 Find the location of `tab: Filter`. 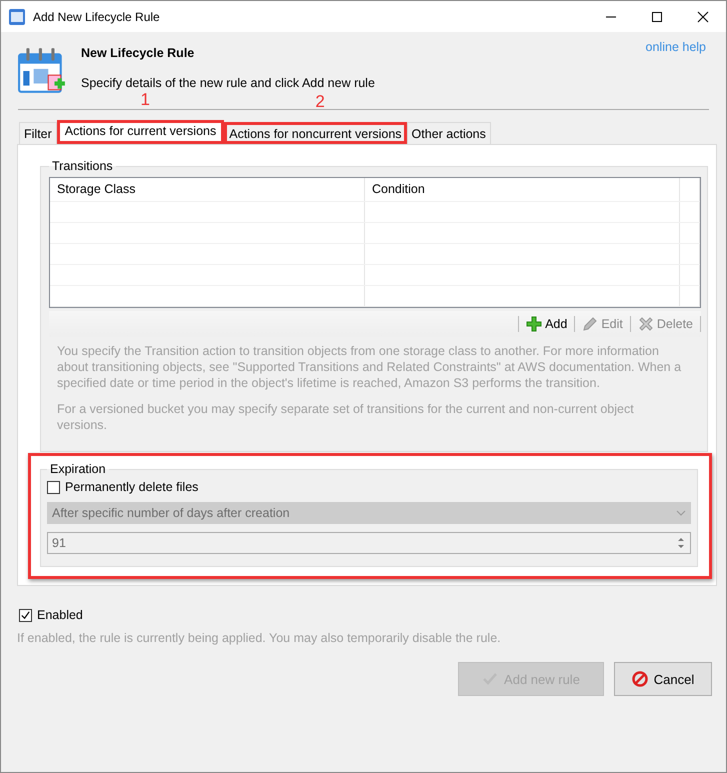

tab: Filter is located at coordinates (38, 133).